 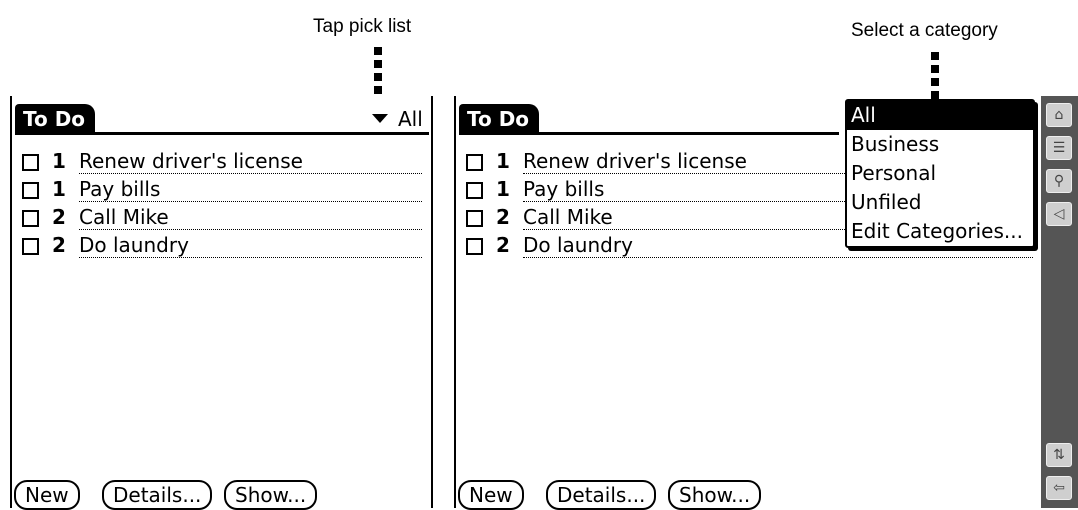 I want to click on caption-select-category: Select a category, so click(x=924, y=30).